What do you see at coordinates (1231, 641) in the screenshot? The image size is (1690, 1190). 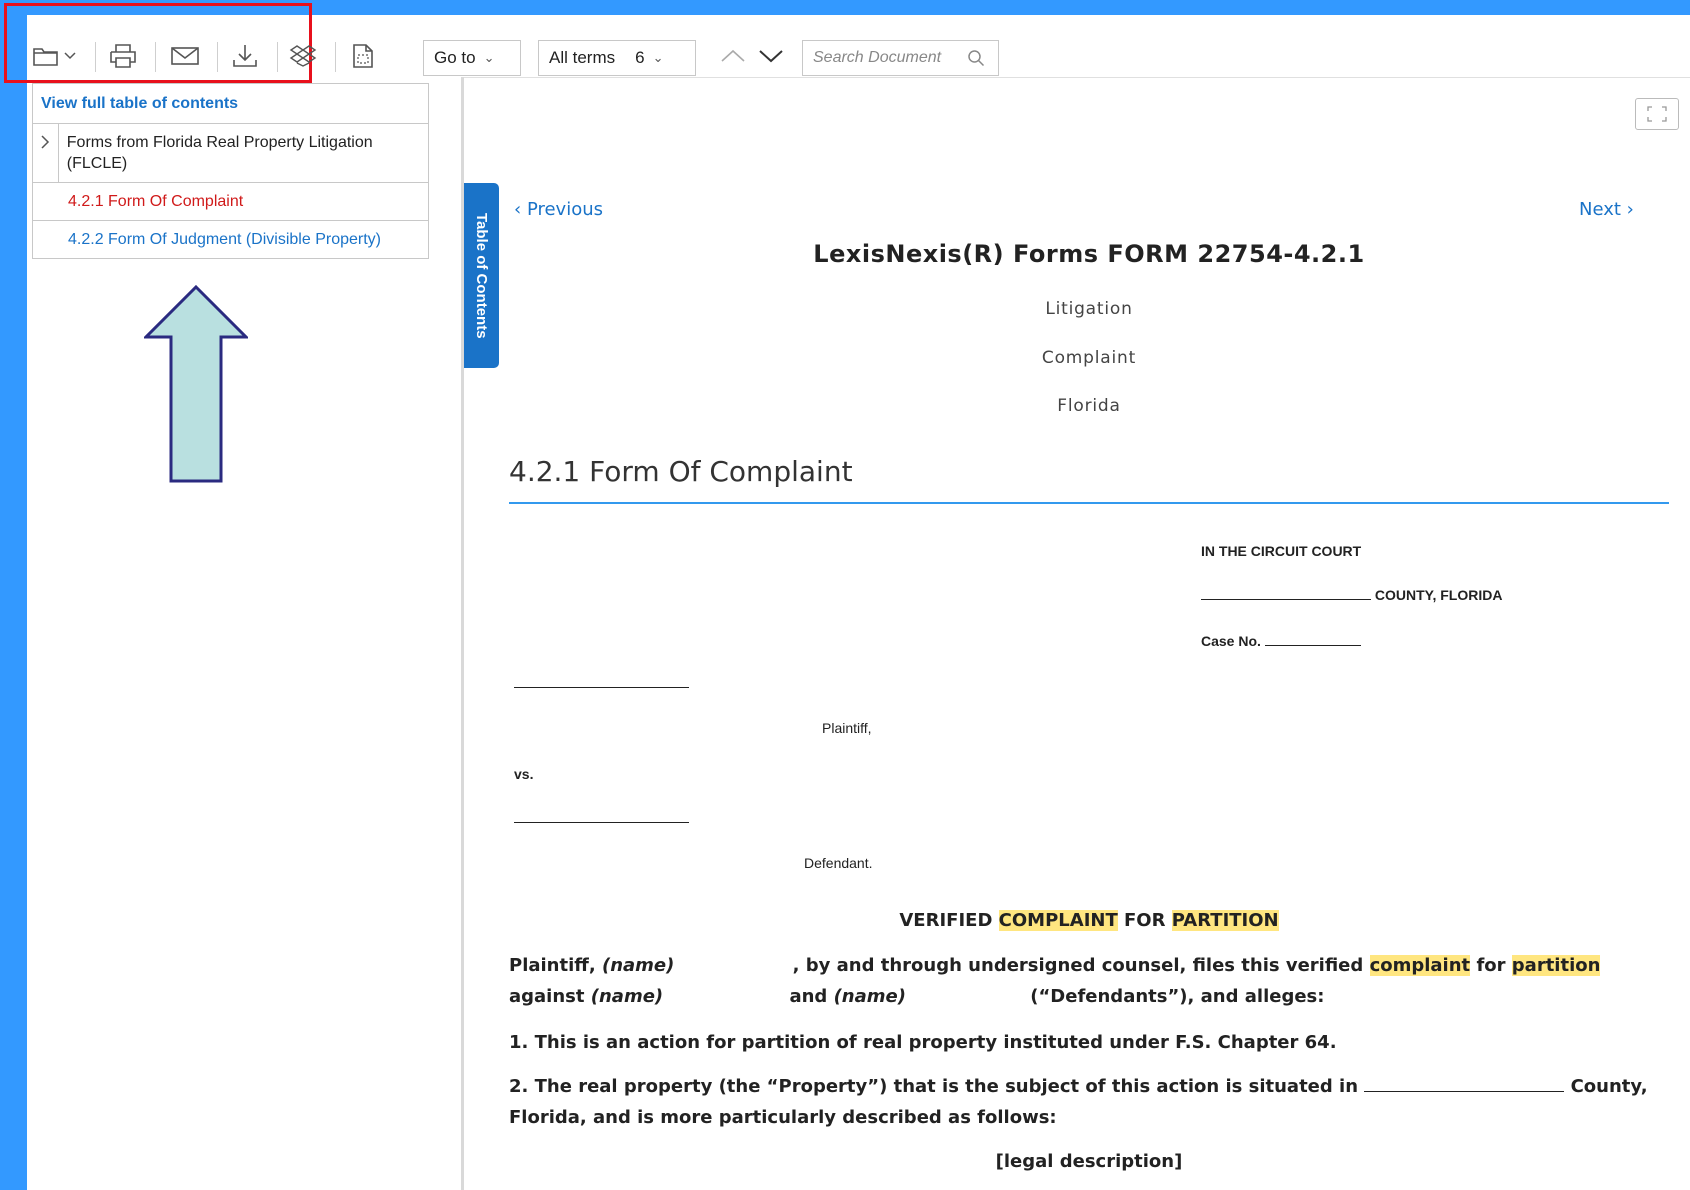 I see `case-no-label: Case No.` at bounding box center [1231, 641].